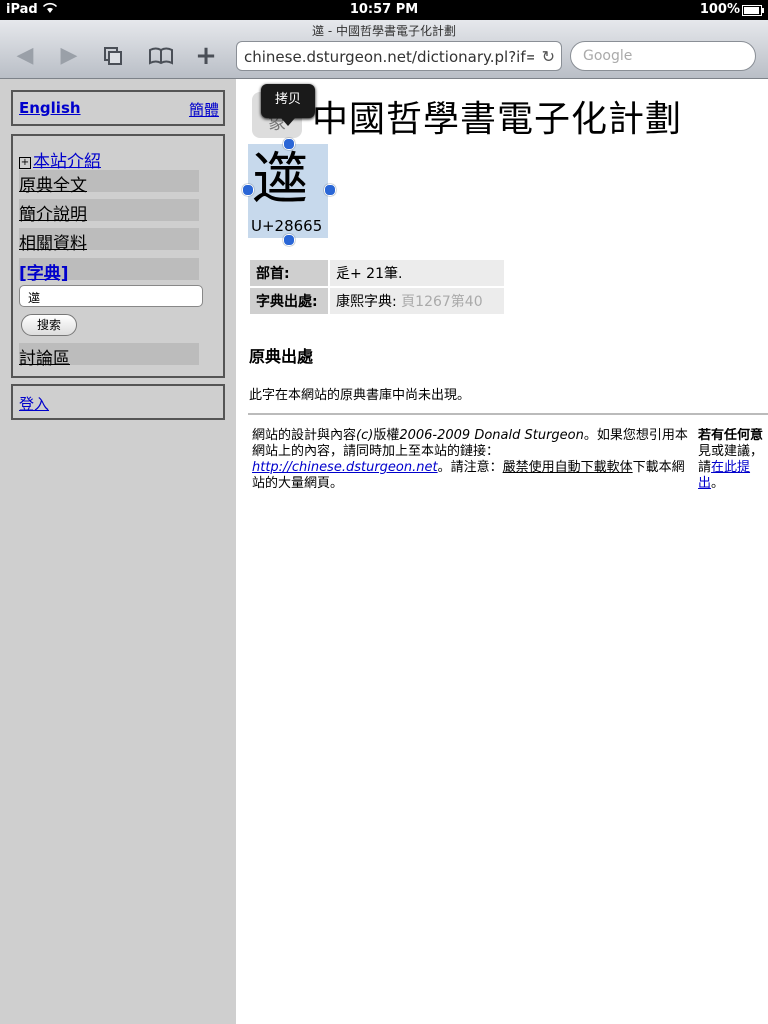 Image resolution: width=768 pixels, height=1024 pixels. Describe the element at coordinates (753, 10) in the screenshot. I see `battery-icon` at that location.